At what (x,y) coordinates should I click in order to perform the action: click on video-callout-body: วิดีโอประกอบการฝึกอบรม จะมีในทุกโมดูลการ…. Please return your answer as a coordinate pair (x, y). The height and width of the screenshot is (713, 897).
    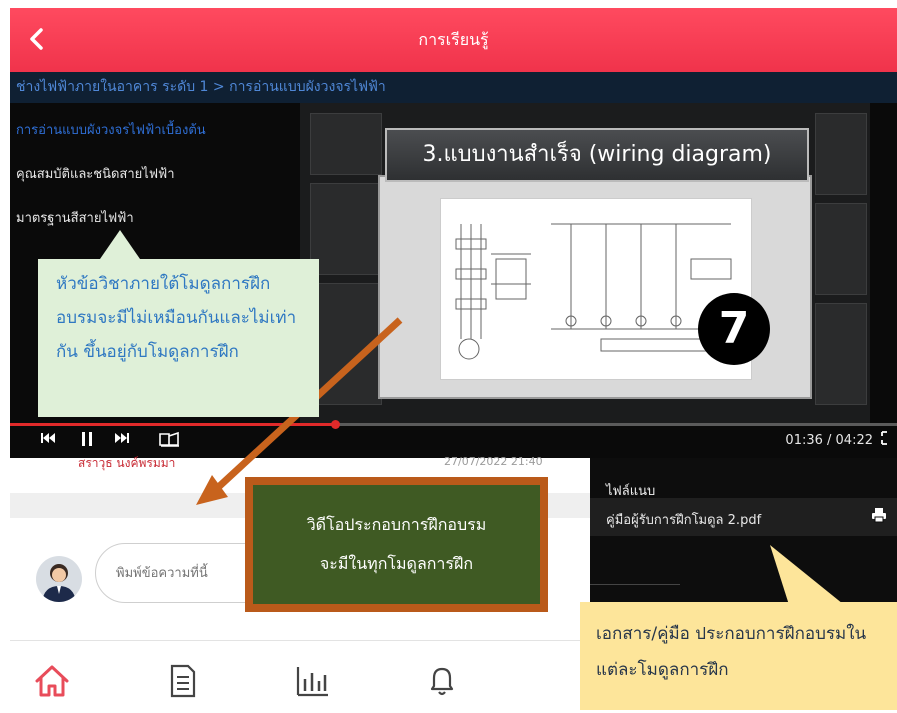
    Looking at the image, I should click on (396, 544).